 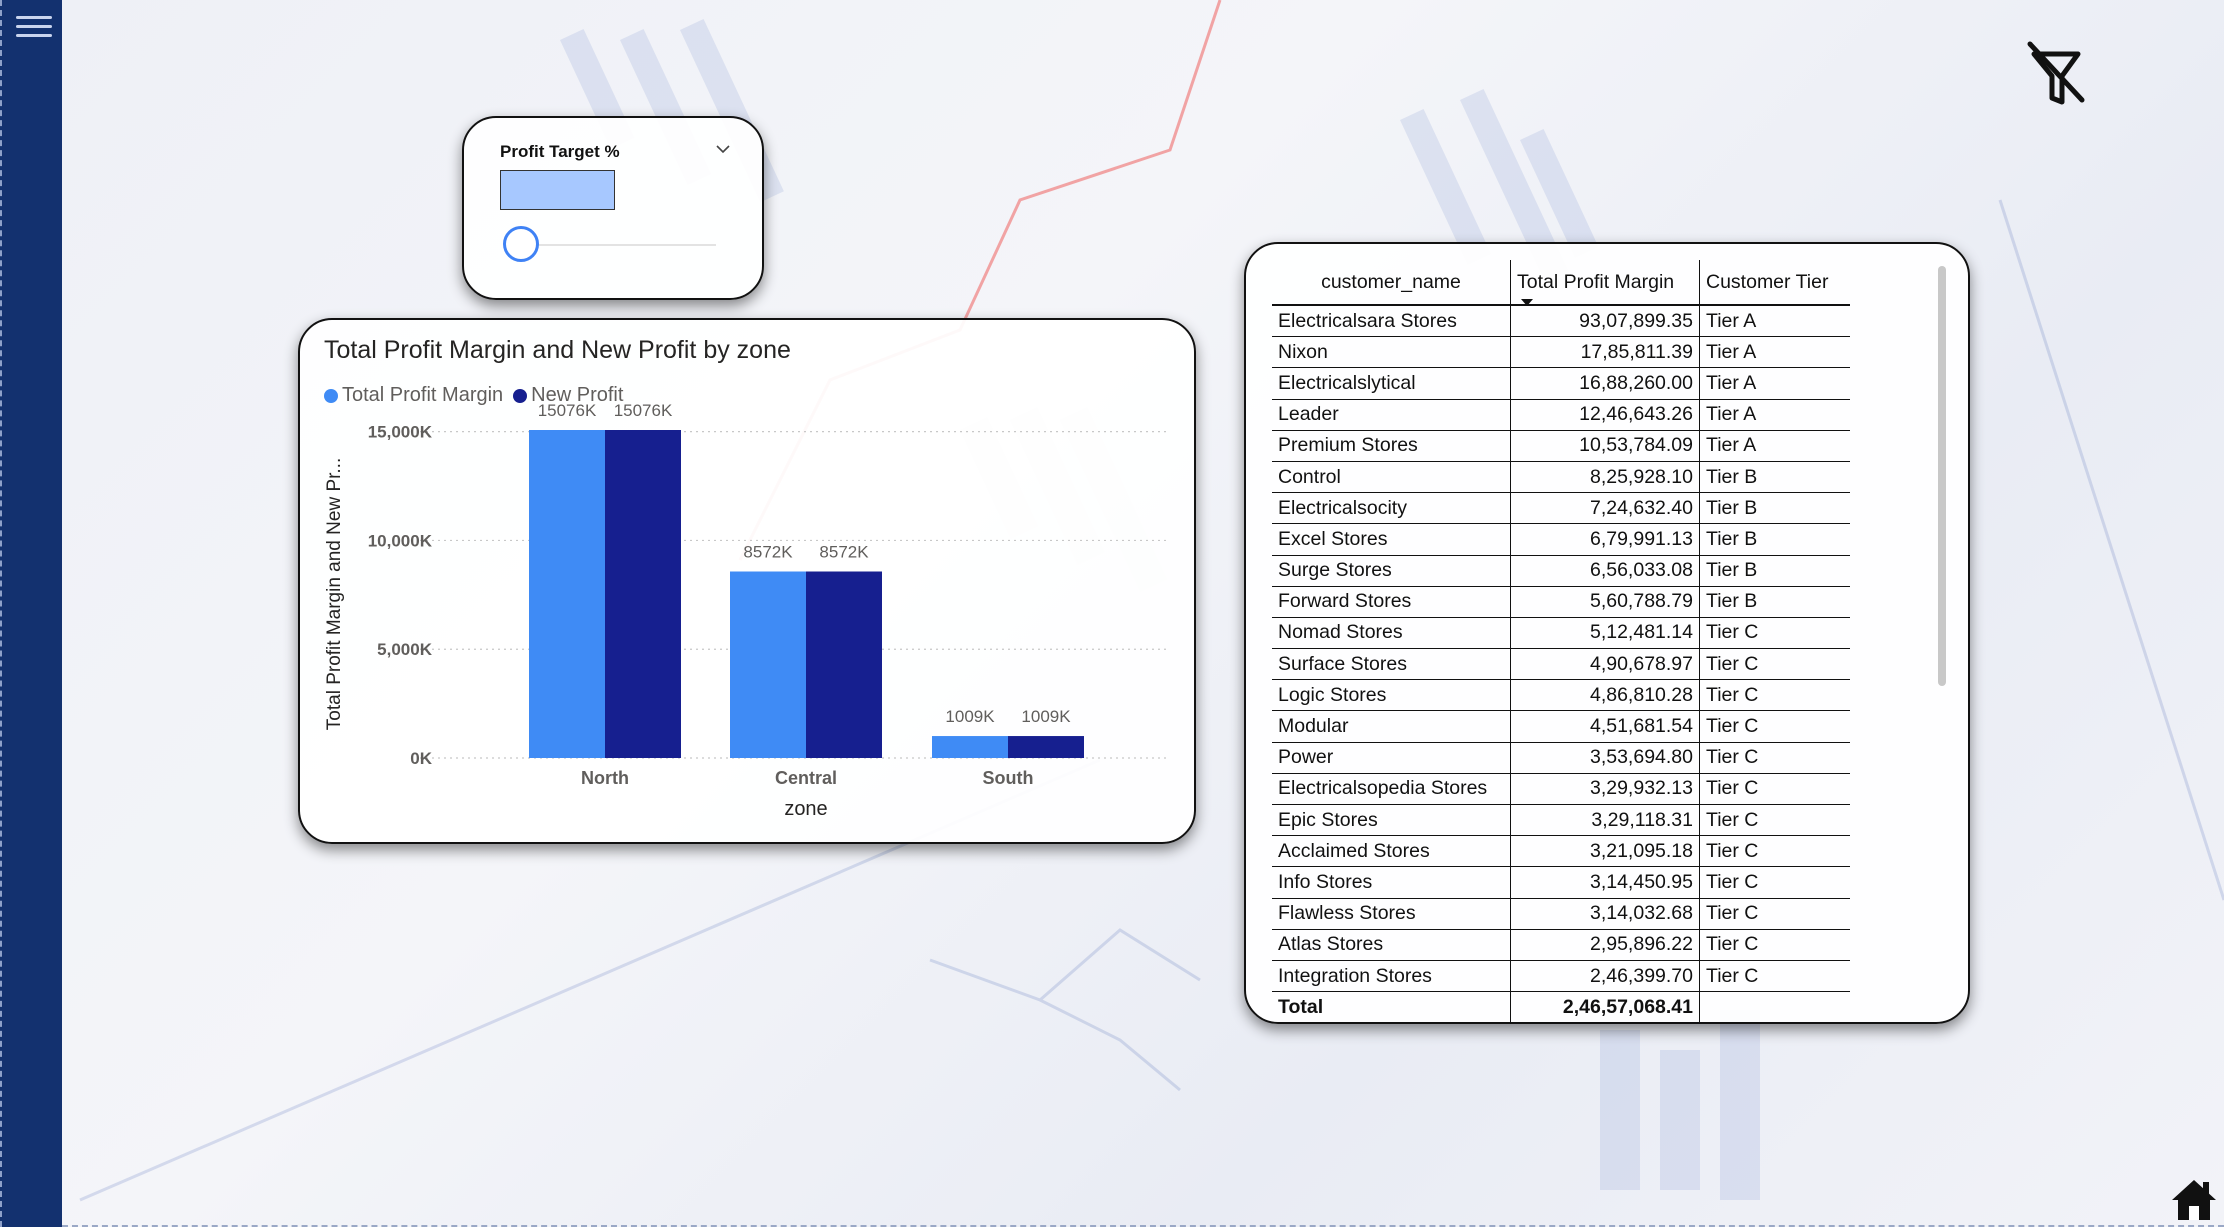 What do you see at coordinates (1391, 508) in the screenshot?
I see `cell-customer-name: Electricalsocity` at bounding box center [1391, 508].